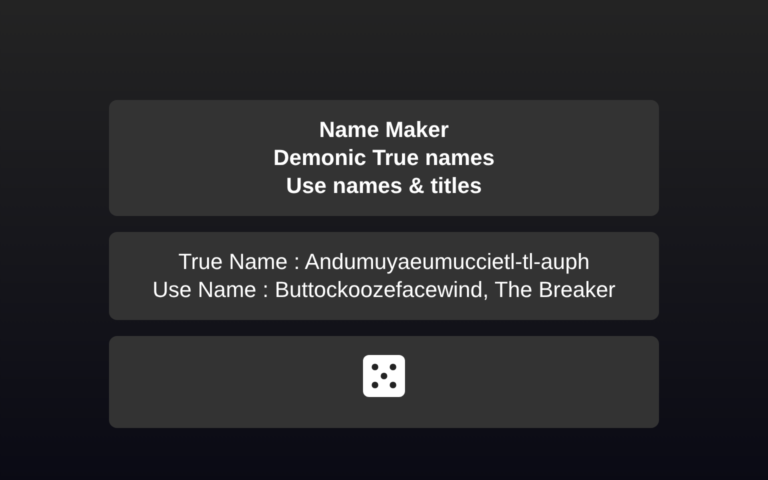 This screenshot has height=480, width=768. I want to click on title-text: Use names & titles, so click(384, 186).